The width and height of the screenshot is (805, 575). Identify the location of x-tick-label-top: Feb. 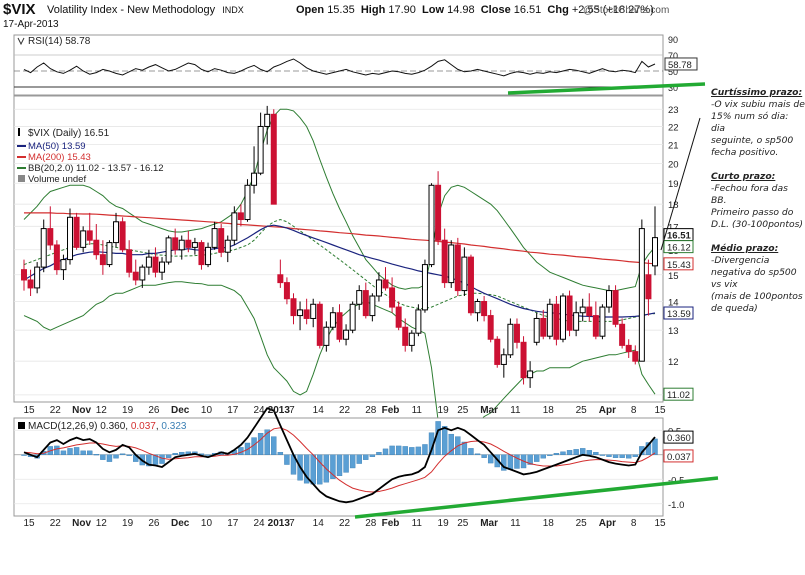
(391, 410).